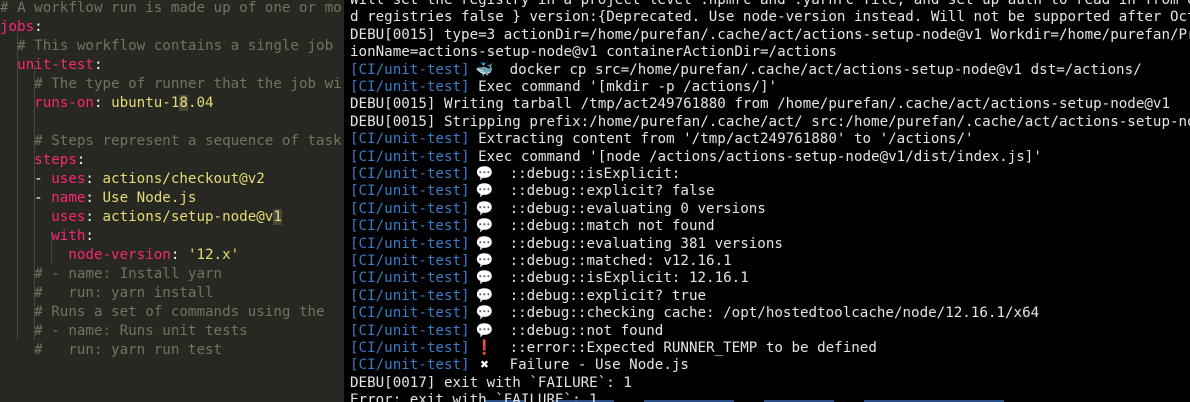 Image resolution: width=1190 pixels, height=402 pixels. Describe the element at coordinates (612, 191) in the screenshot. I see `terminal-text: ::debug::explicit? false` at that location.